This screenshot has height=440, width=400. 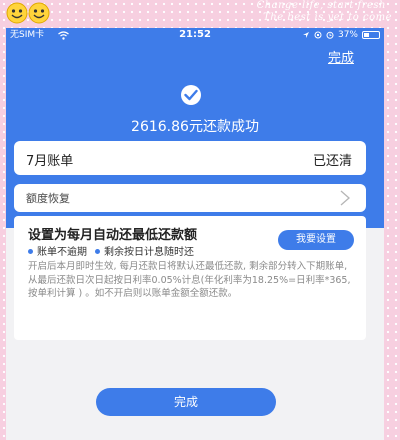 What do you see at coordinates (345, 198) in the screenshot?
I see `chevron-right-icon` at bounding box center [345, 198].